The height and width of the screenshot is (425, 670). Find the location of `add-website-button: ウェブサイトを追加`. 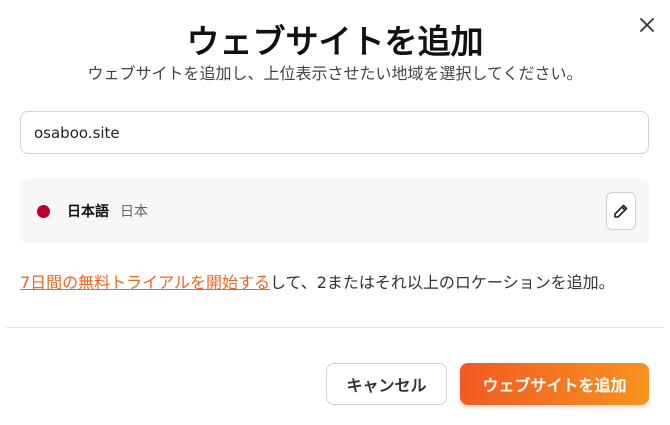

add-website-button: ウェブサイトを追加 is located at coordinates (554, 384).